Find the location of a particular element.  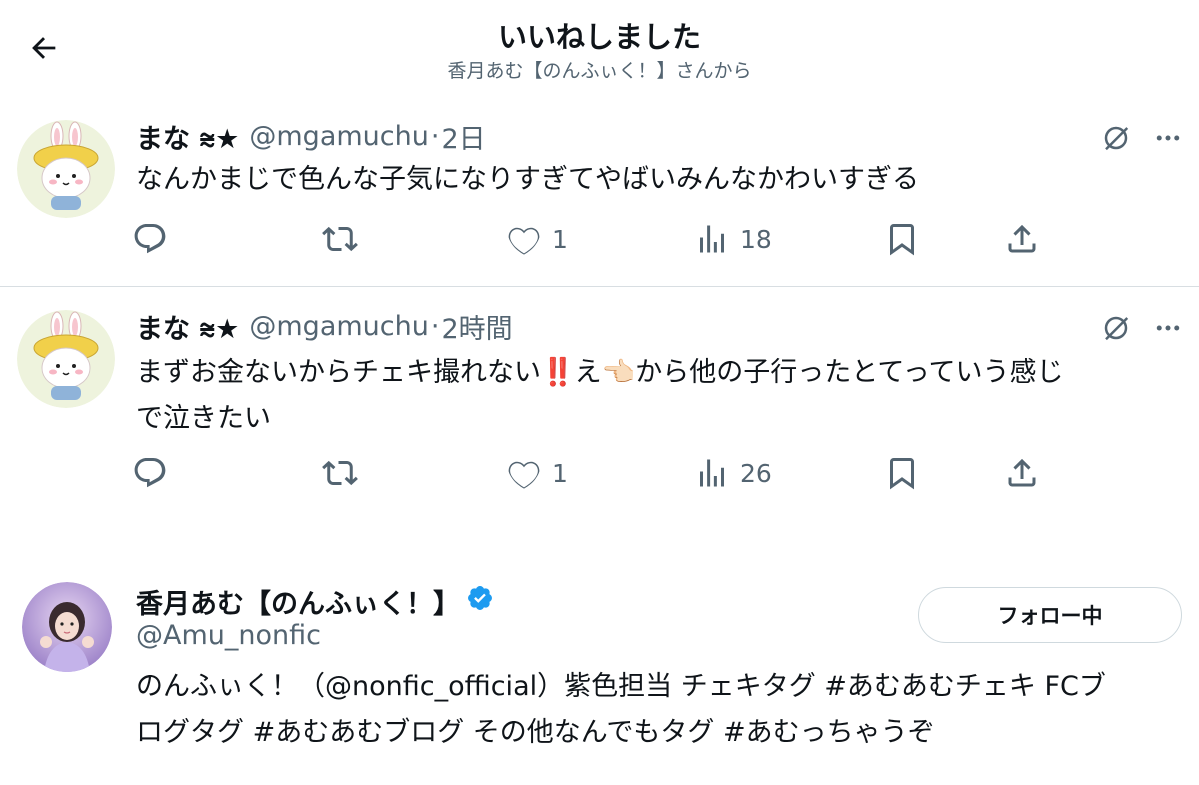

tweet-header: まな ⩬★ @mgamuchu · 2日 is located at coordinates (311, 136).